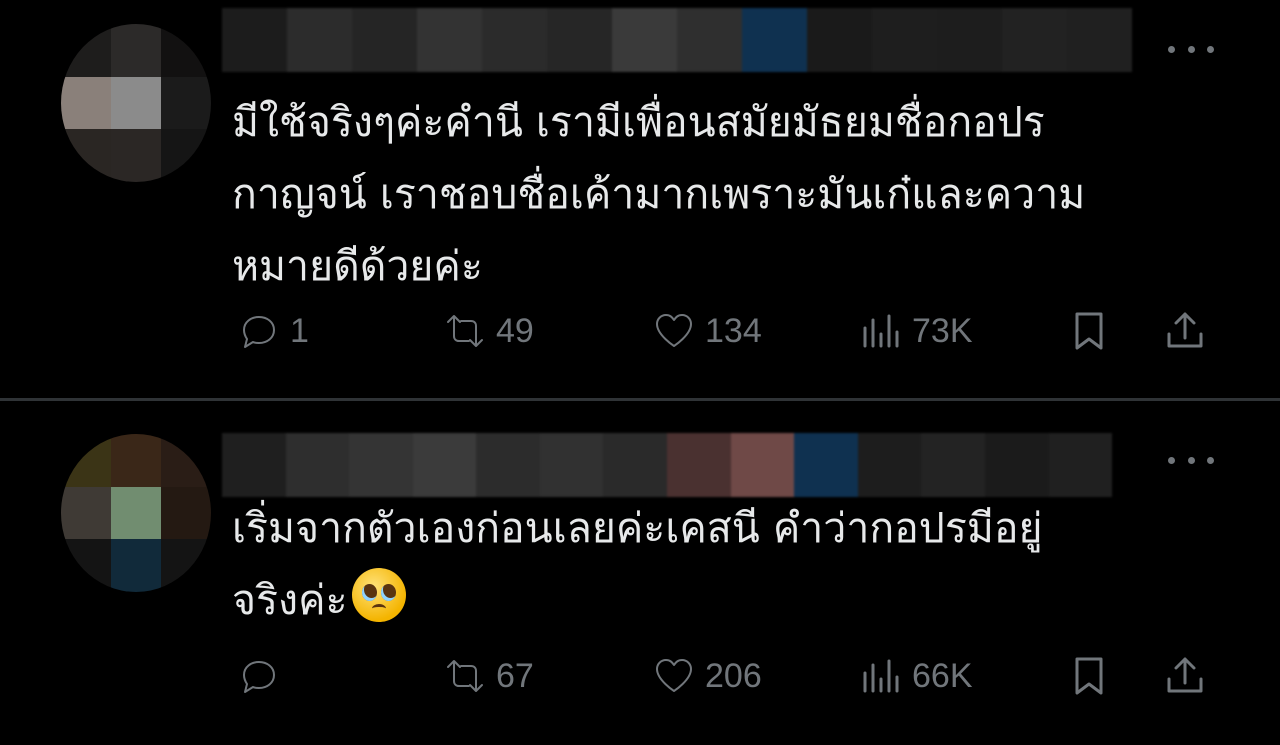 The width and height of the screenshot is (1280, 745). Describe the element at coordinates (378, 595) in the screenshot. I see `pleading-face-emoji` at that location.